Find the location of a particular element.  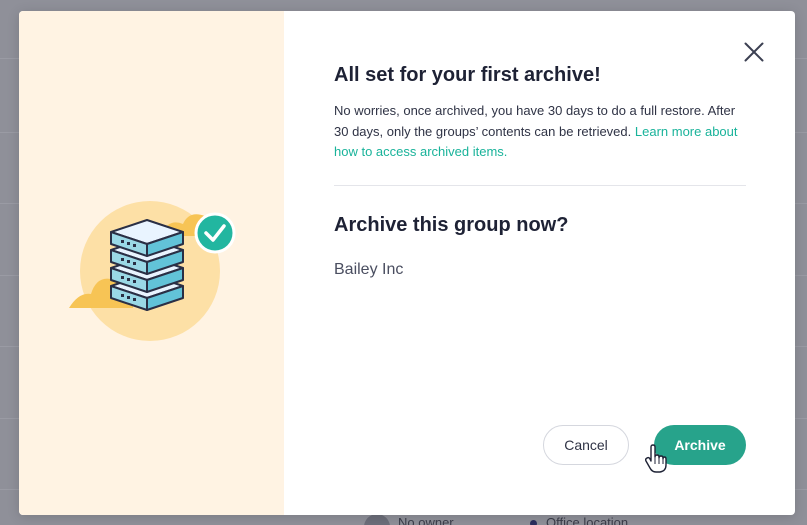

content-divider is located at coordinates (540, 185).